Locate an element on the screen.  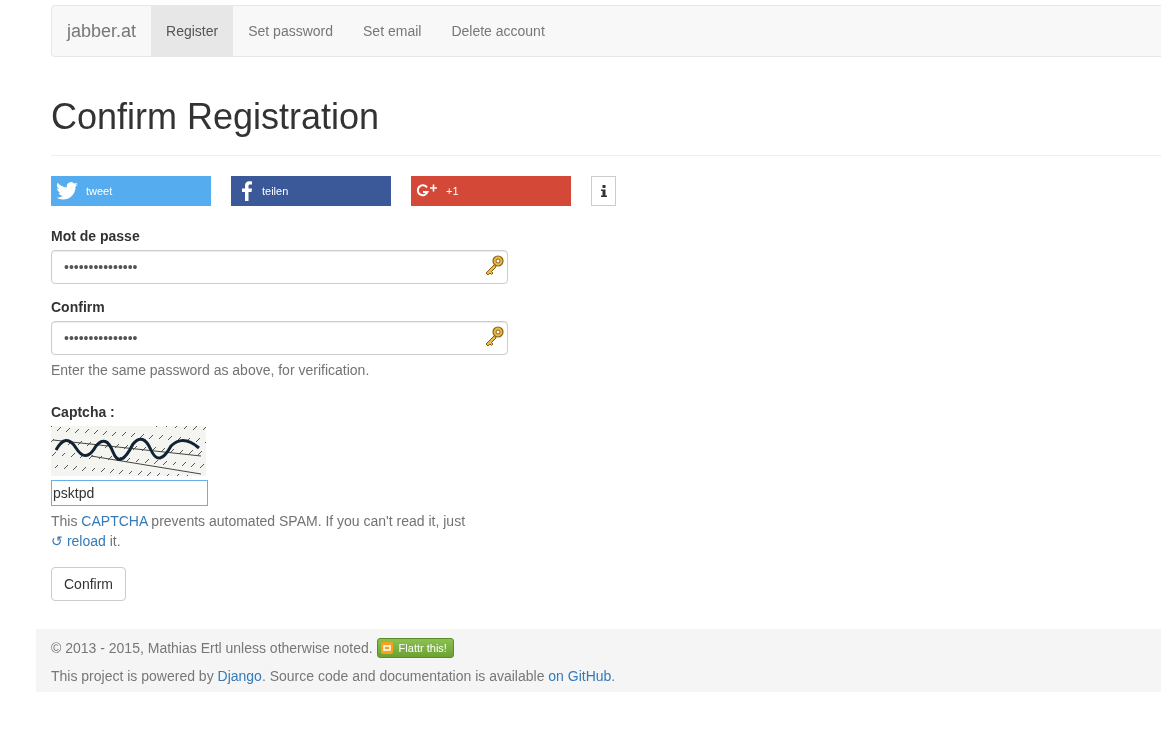
reload-link: ↺ reload is located at coordinates (78, 540).